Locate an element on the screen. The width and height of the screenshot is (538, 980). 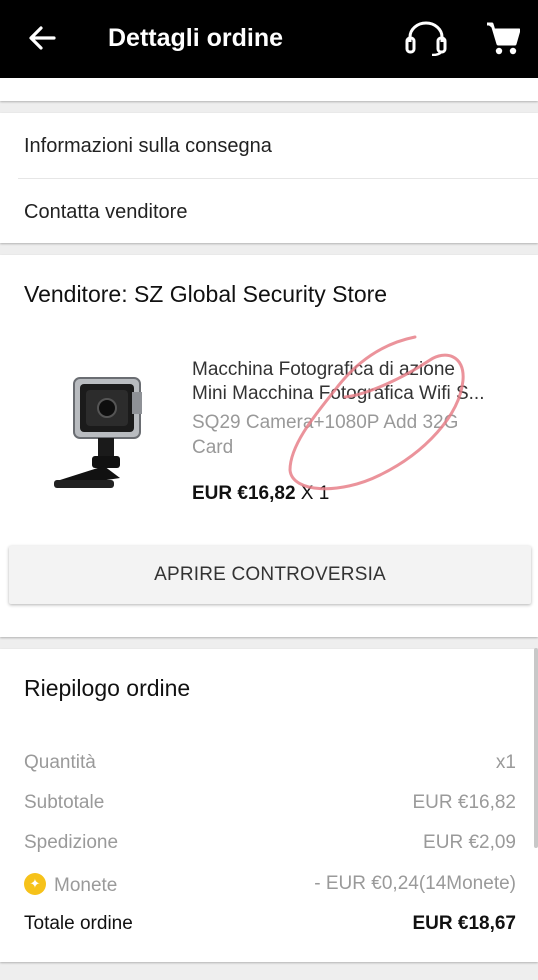
product-variant: SQ29 Camera+1080P Add 32G Card is located at coordinates (325, 435).